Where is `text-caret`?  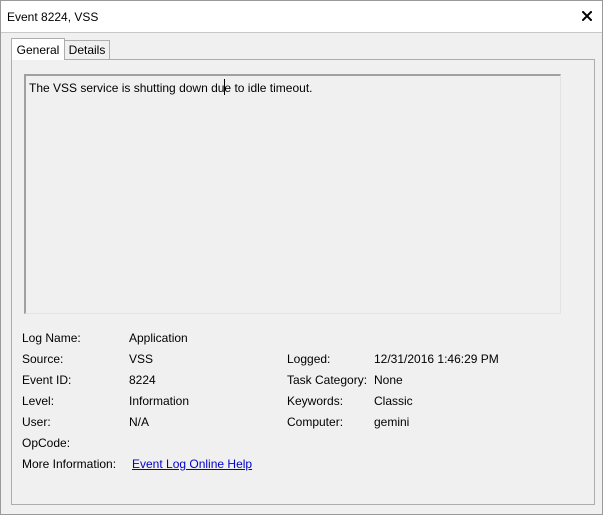 text-caret is located at coordinates (224, 87).